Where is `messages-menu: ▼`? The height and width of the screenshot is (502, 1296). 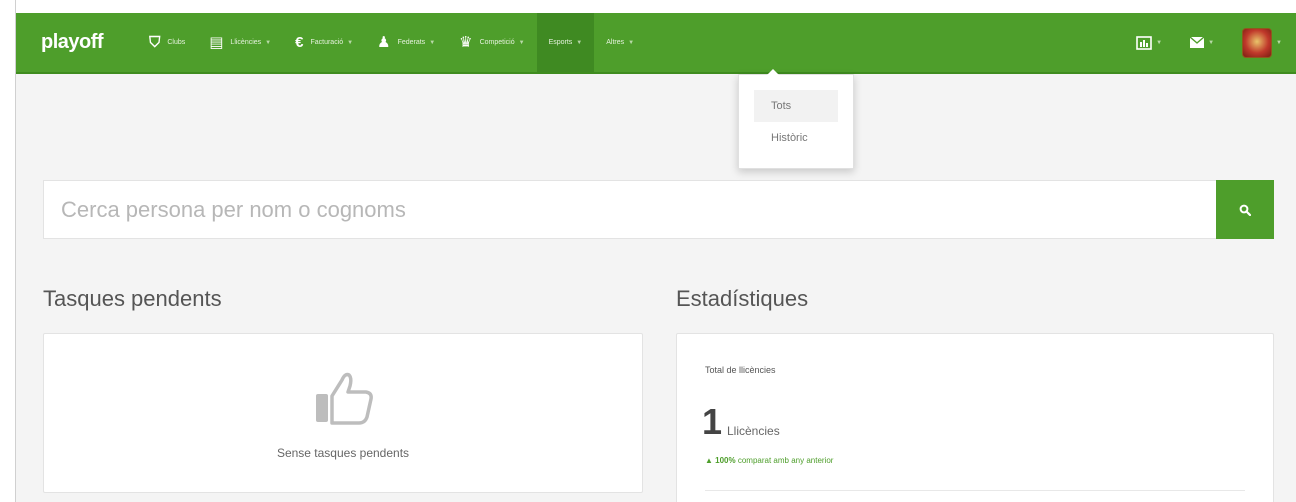 messages-menu: ▼ is located at coordinates (1202, 42).